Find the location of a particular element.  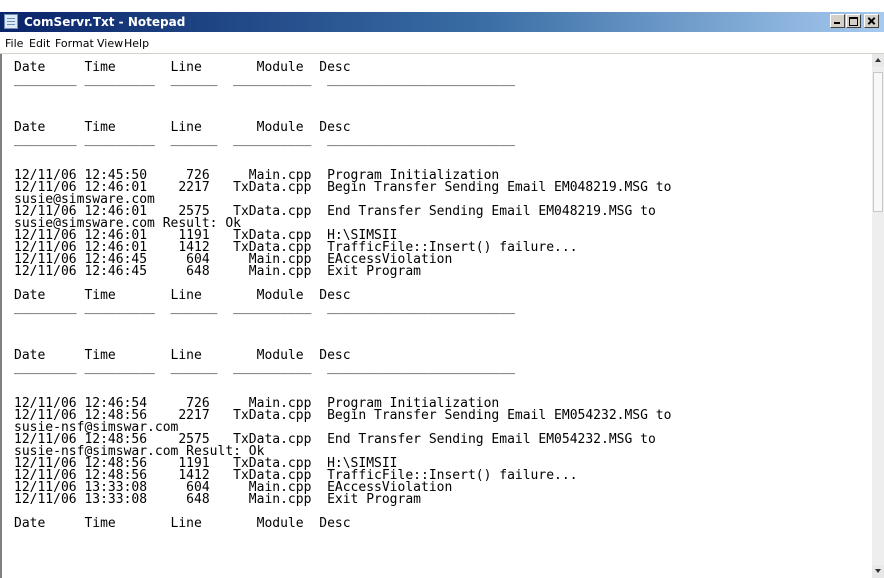

menu-bar: File Edit Format View Help is located at coordinates (442, 43).